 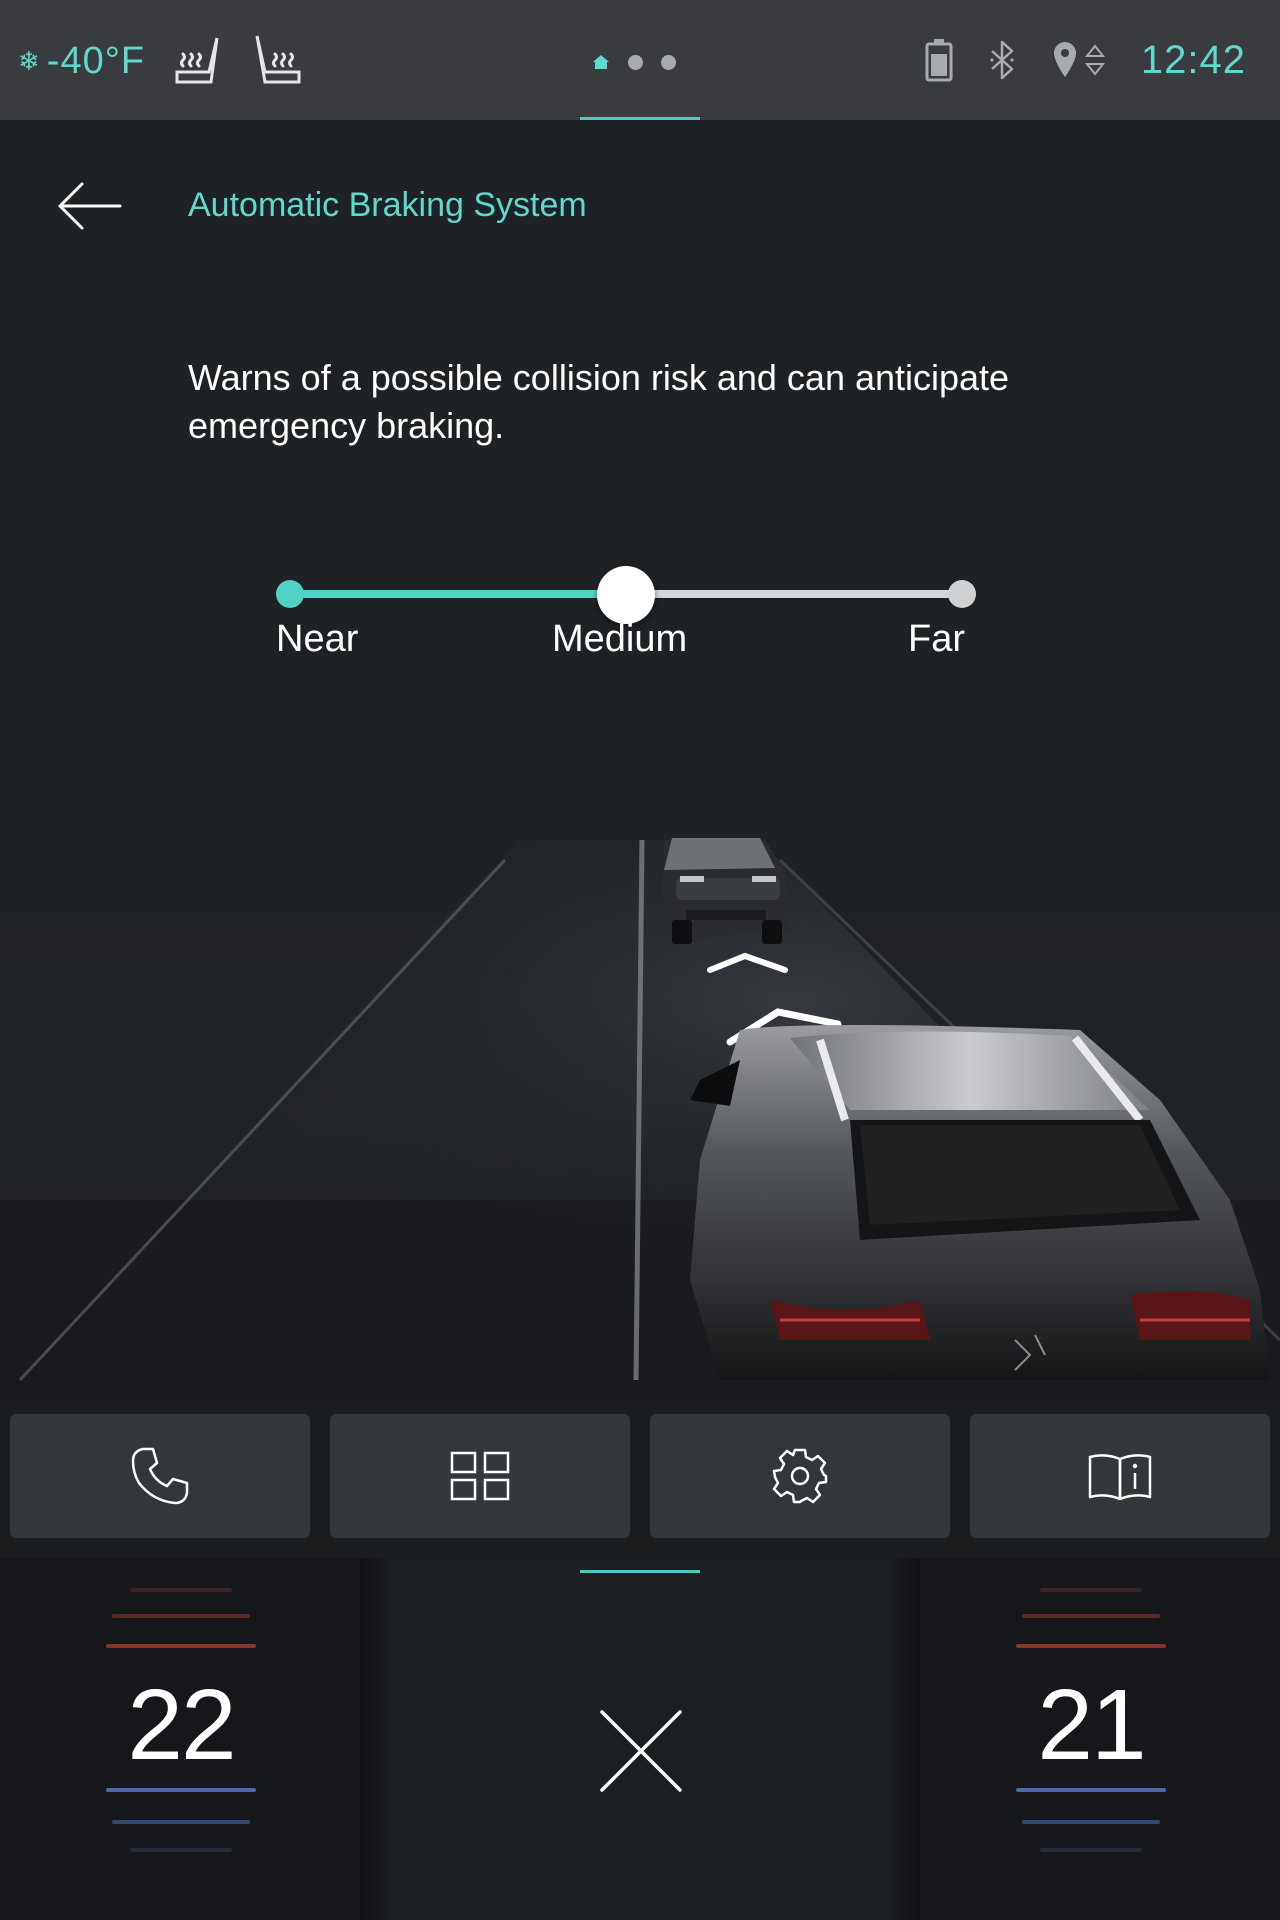 I want to click on driver-temperature-zone: 22, so click(x=181, y=1739).